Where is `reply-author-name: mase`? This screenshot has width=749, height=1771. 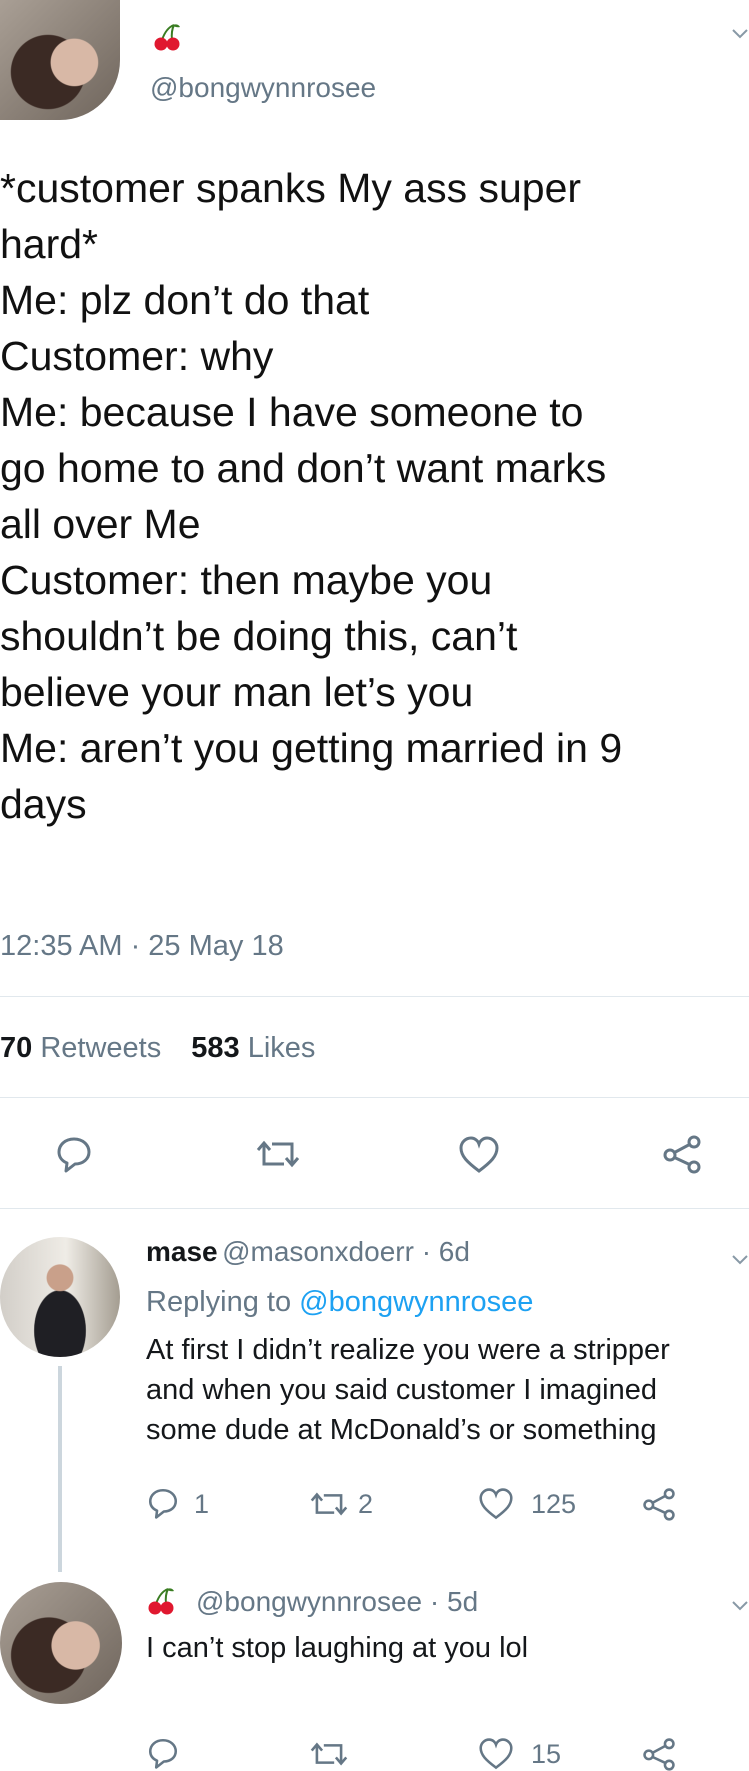
reply-author-name: mase is located at coordinates (182, 1251).